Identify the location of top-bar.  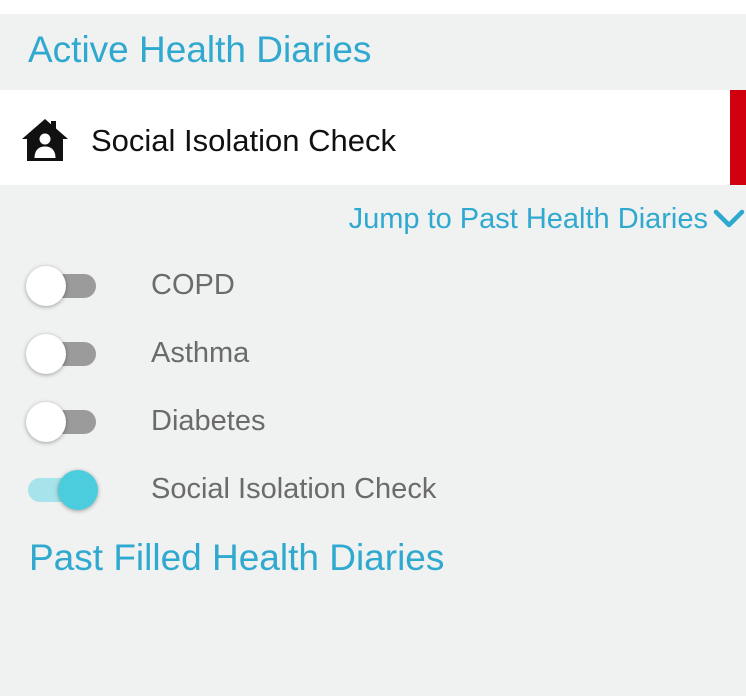
(373, 7).